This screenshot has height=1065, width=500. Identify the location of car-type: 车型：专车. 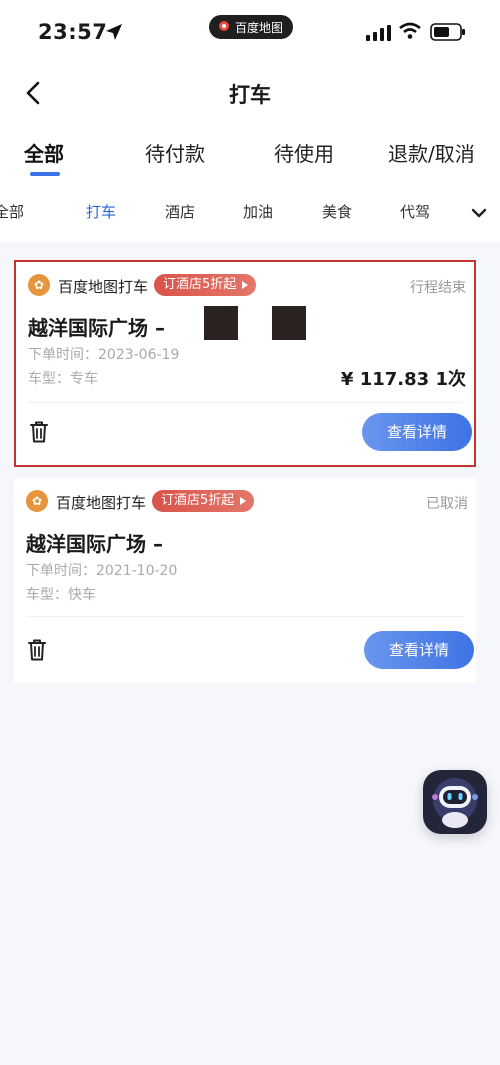
(63, 379).